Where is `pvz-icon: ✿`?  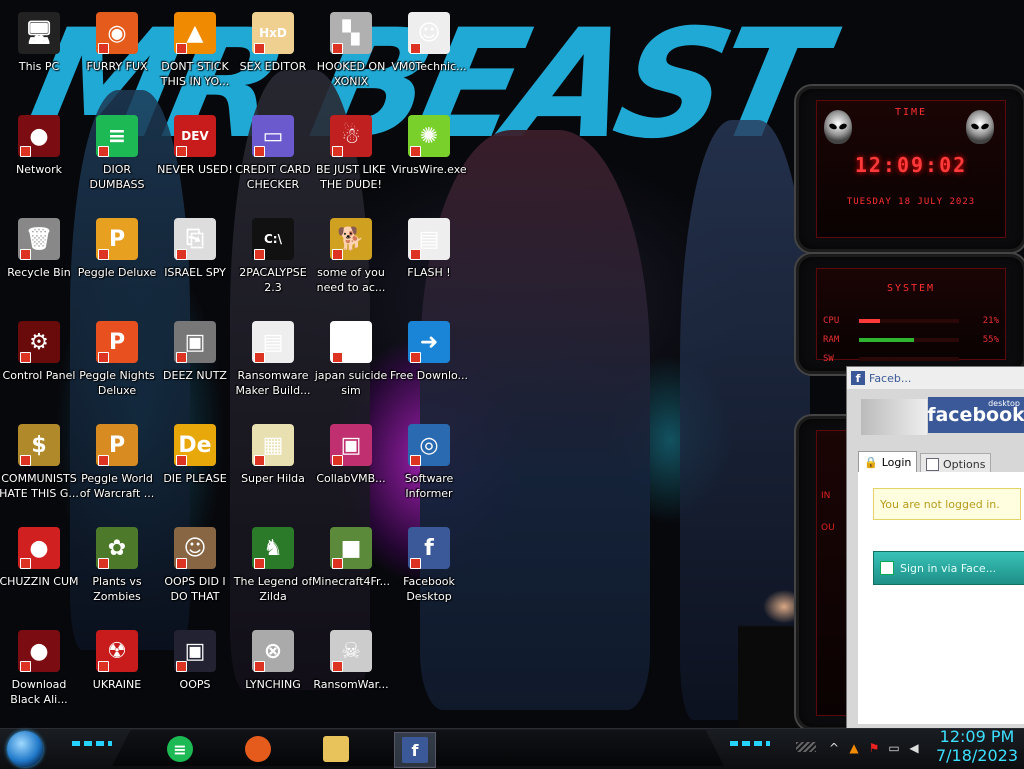
pvz-icon: ✿ is located at coordinates (117, 548).